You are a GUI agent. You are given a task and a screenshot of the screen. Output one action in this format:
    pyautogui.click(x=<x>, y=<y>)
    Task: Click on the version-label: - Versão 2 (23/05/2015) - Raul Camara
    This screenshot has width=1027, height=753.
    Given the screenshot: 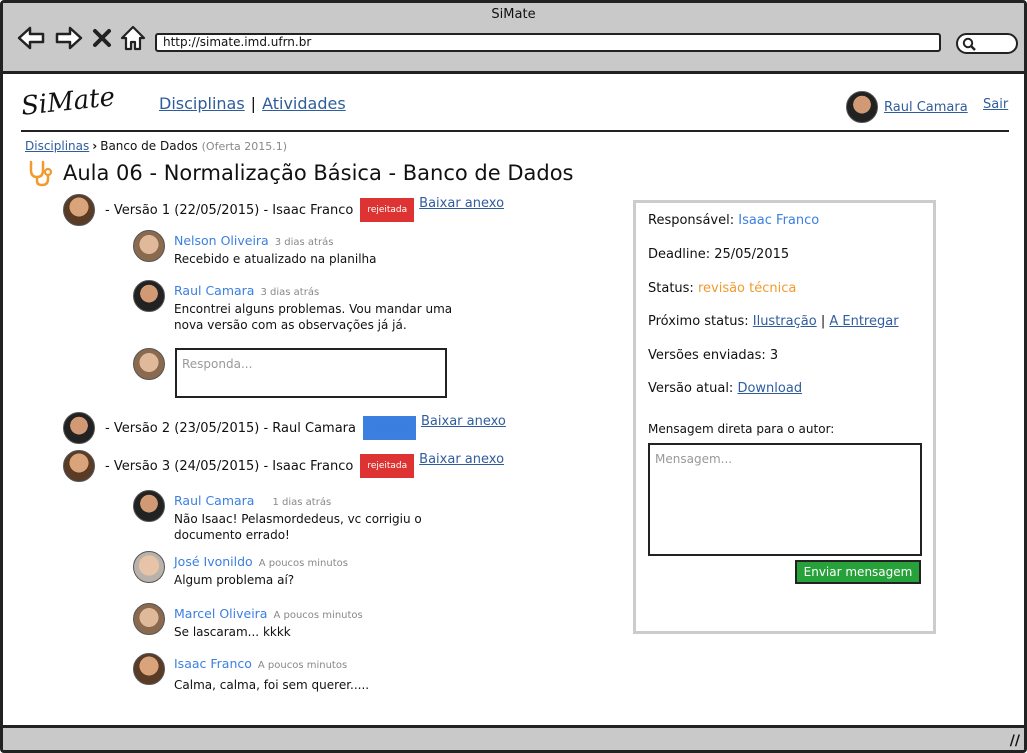 What is the action you would take?
    pyautogui.click(x=230, y=428)
    